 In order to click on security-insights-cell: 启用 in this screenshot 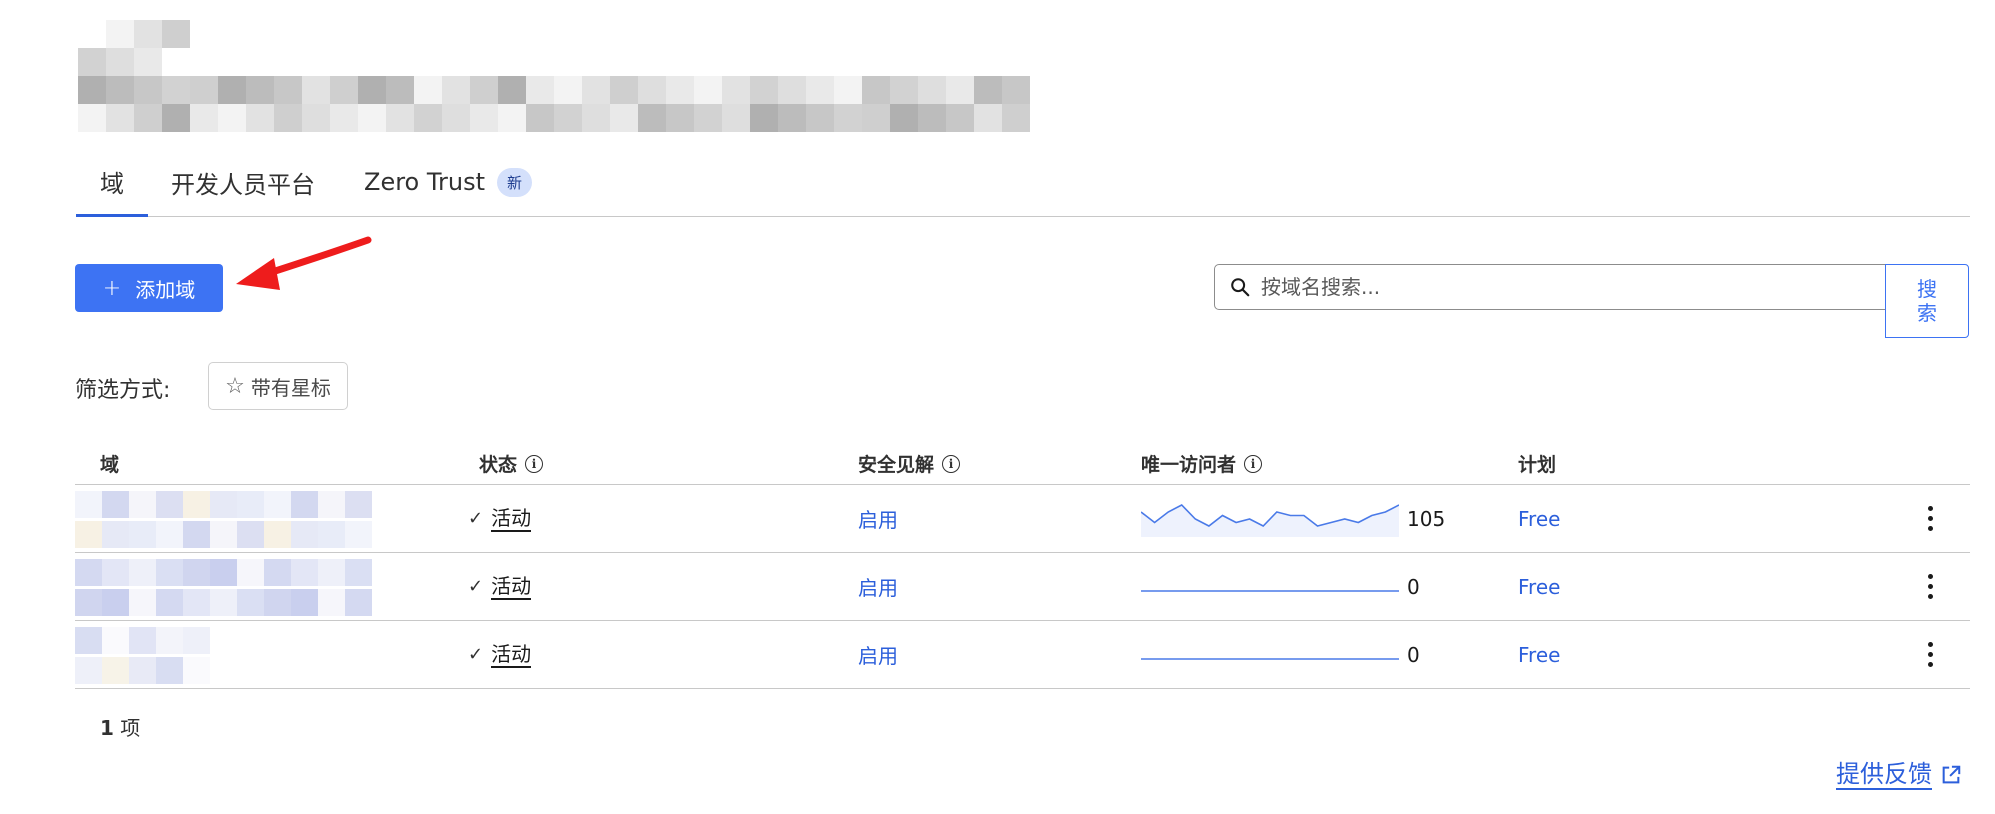, I will do `click(878, 654)`.